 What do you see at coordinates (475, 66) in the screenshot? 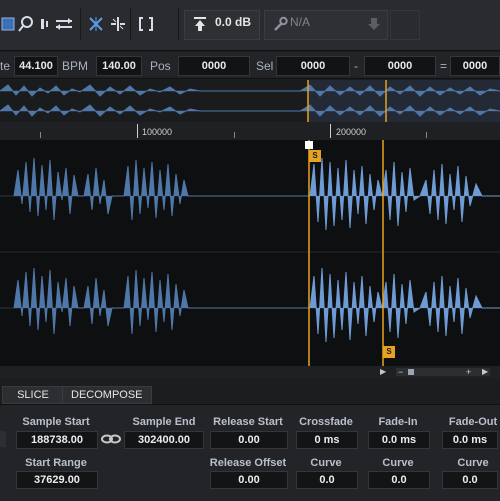
I see `selection-length-field: 0000` at bounding box center [475, 66].